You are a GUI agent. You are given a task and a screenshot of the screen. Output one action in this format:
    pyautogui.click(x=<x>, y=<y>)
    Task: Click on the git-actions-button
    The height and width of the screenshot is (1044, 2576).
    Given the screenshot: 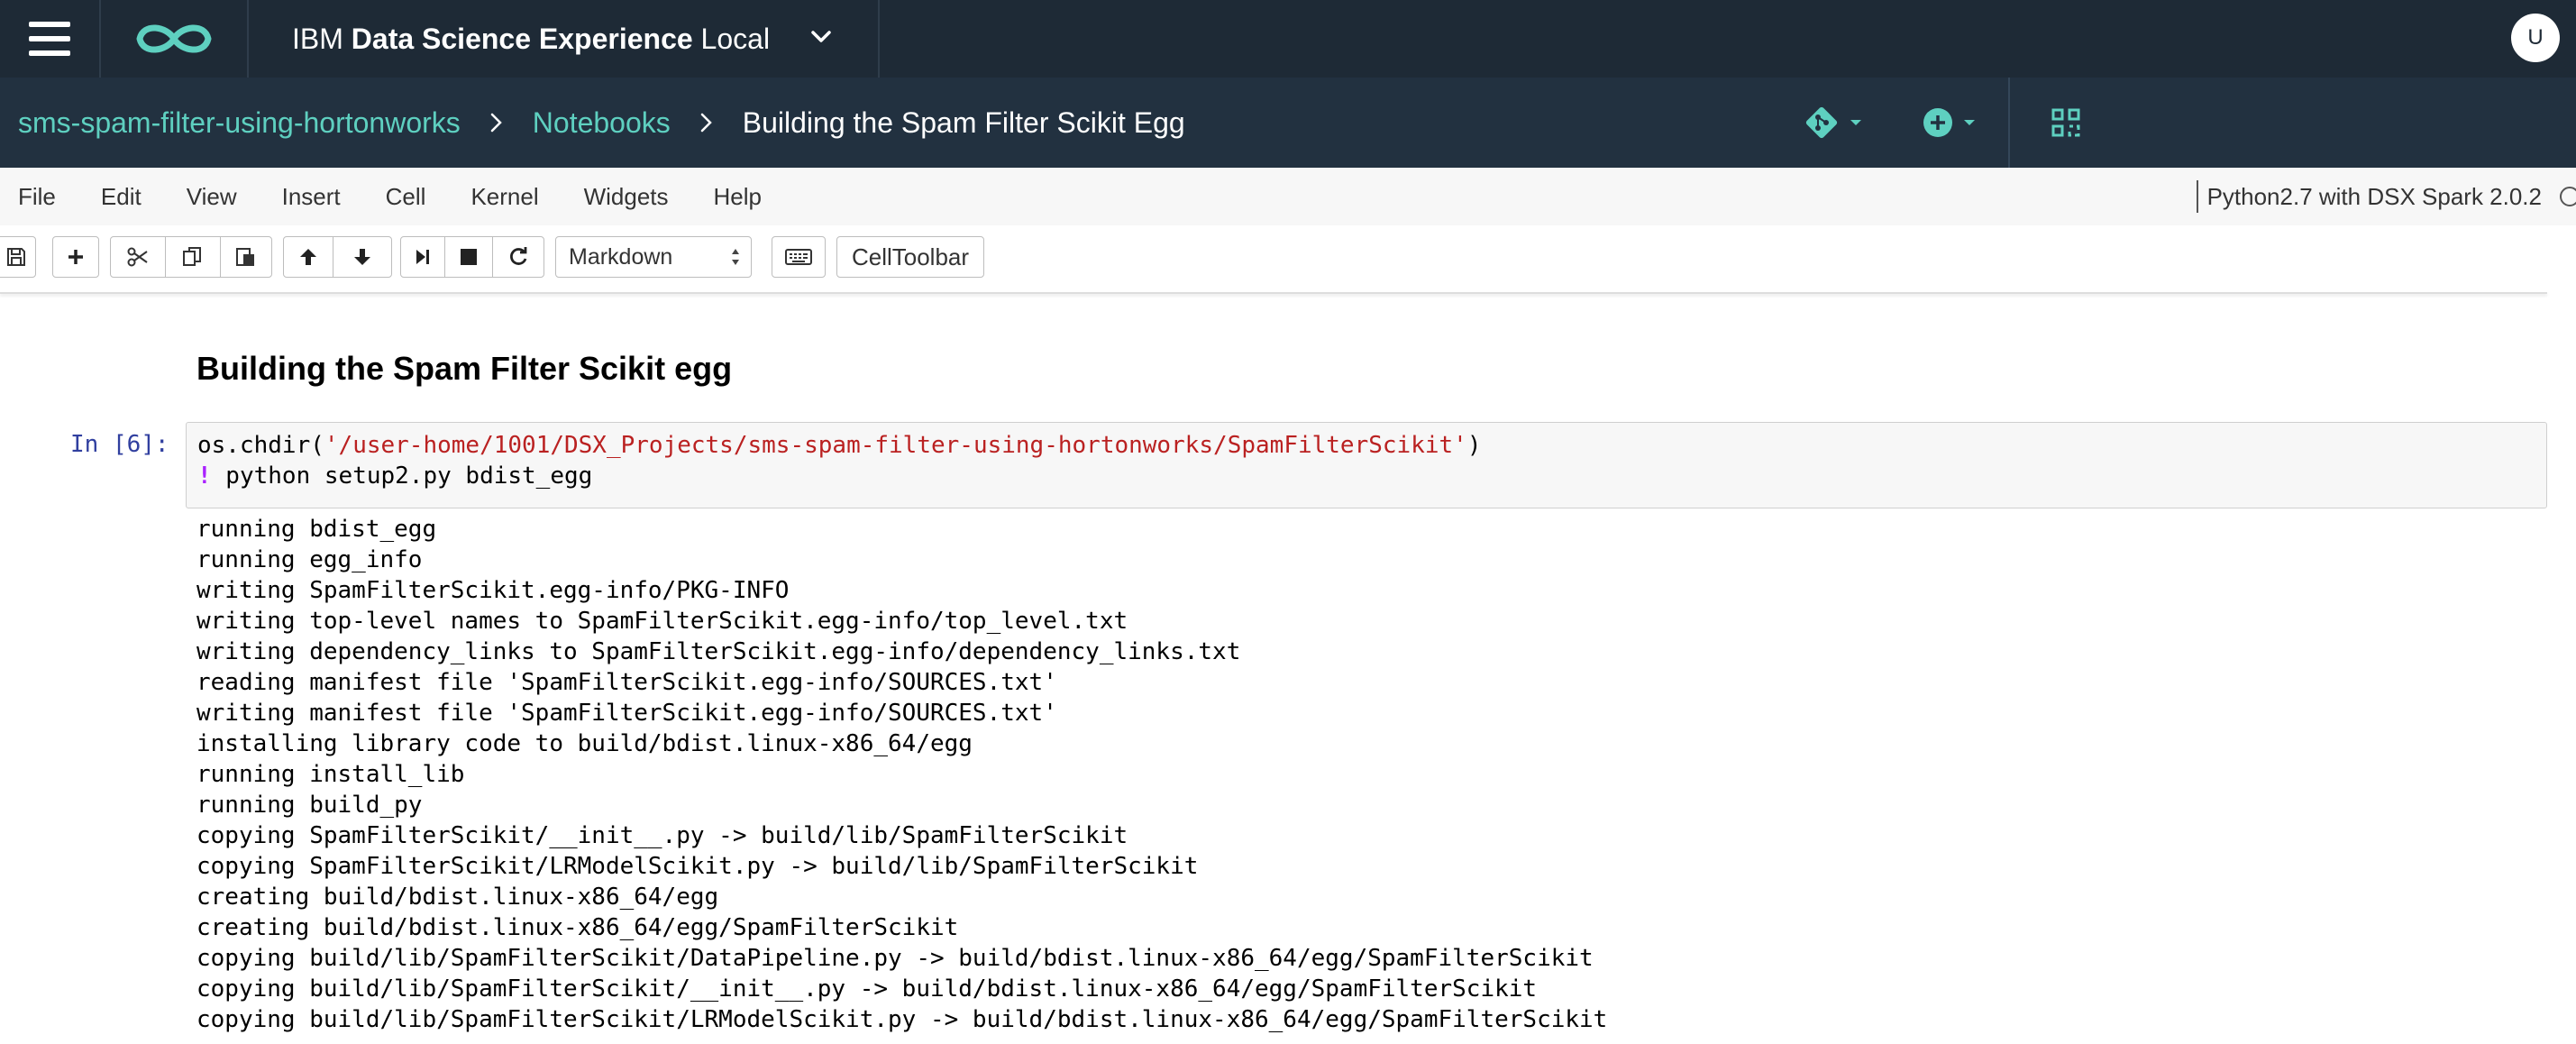 What is the action you would take?
    pyautogui.click(x=1833, y=123)
    